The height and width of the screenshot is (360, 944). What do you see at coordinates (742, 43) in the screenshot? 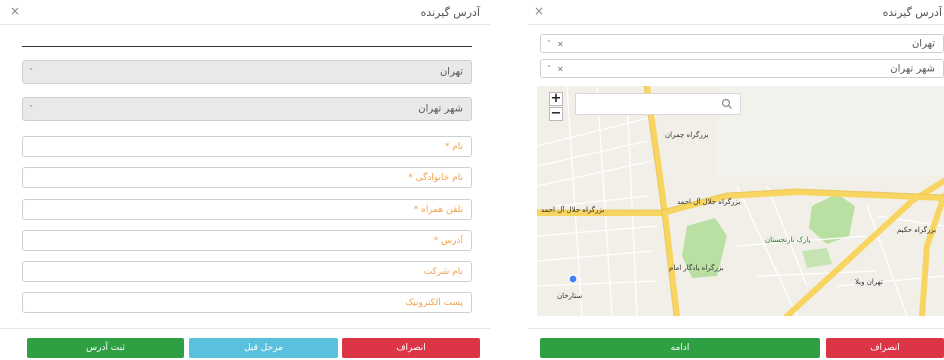
I see `province-select: تهران ˅ ×` at bounding box center [742, 43].